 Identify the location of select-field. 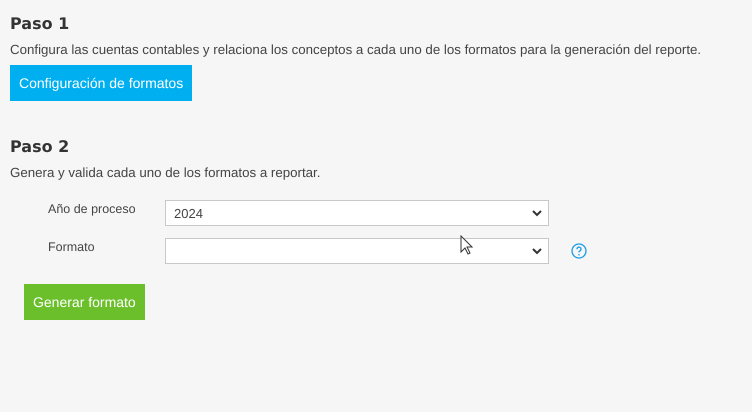
(357, 251).